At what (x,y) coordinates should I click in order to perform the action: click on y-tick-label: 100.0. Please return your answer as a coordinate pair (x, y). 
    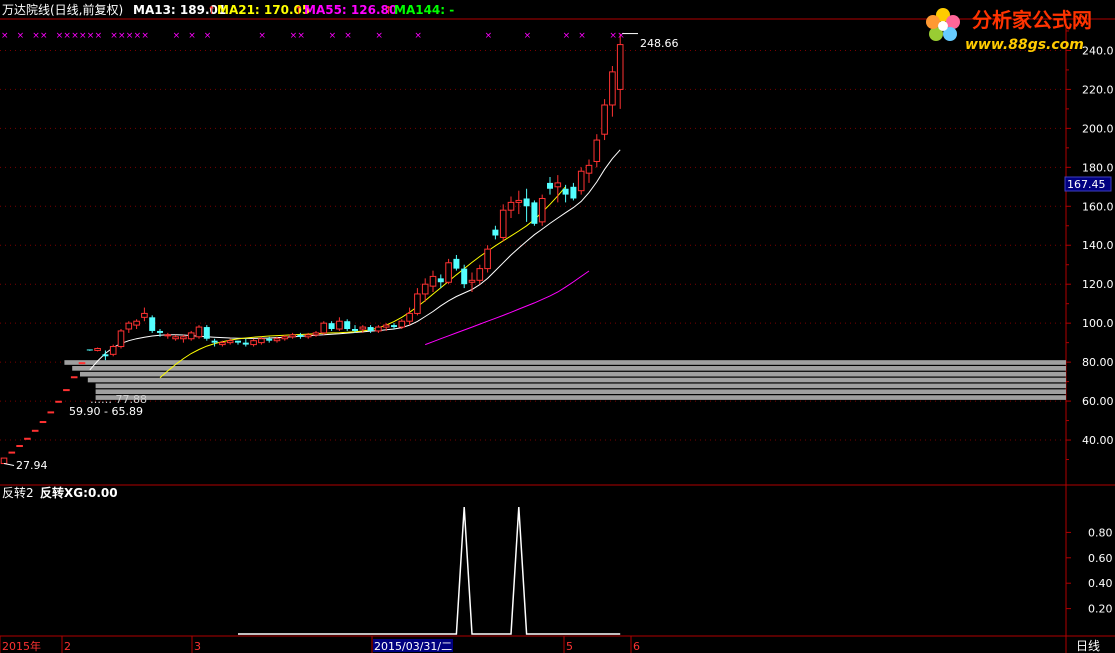
    Looking at the image, I should click on (1098, 323).